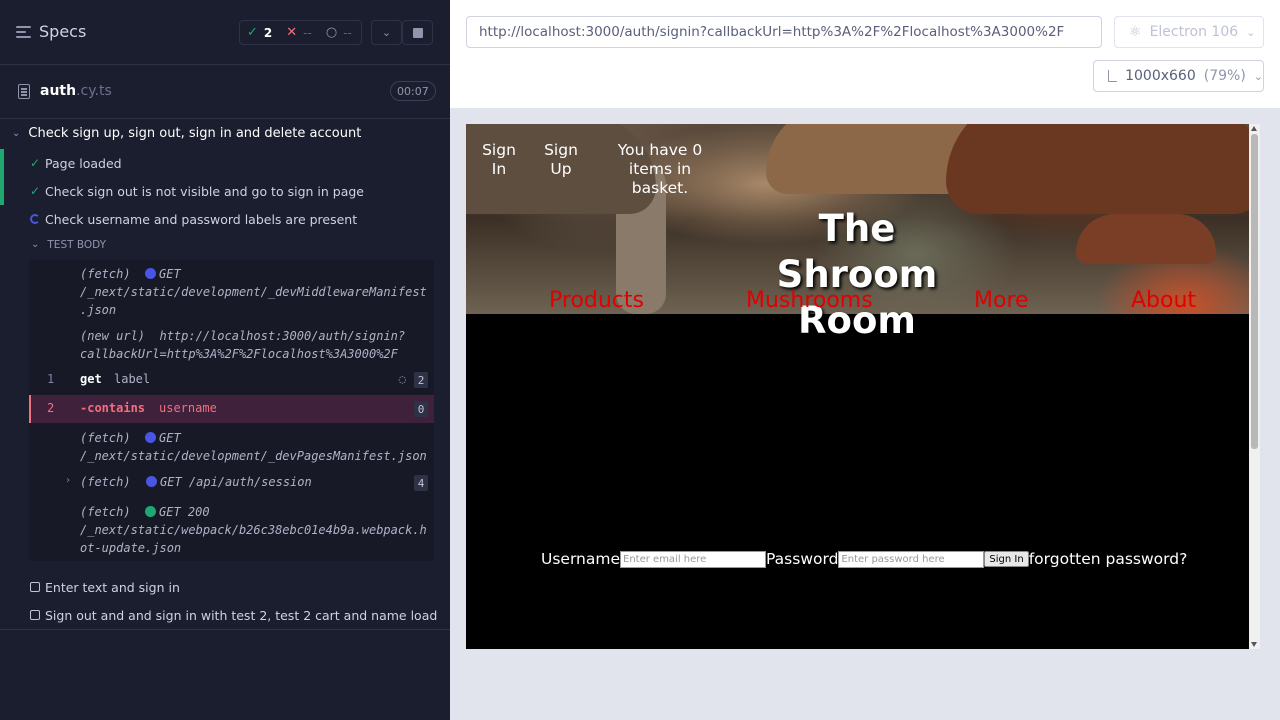 This screenshot has height=720, width=1280. What do you see at coordinates (112, 587) in the screenshot?
I see `test-label: Enter text and sign in` at bounding box center [112, 587].